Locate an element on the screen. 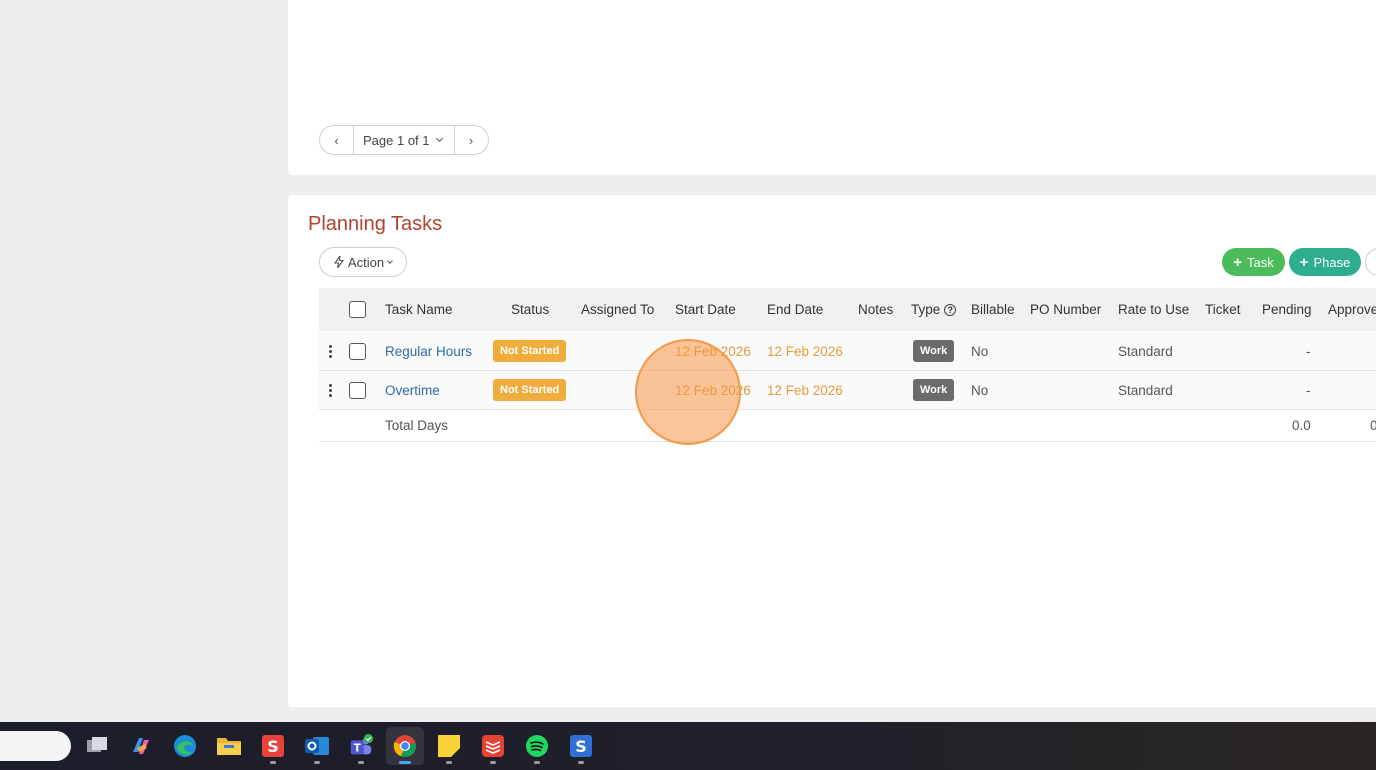 The height and width of the screenshot is (770, 1376). todoist-icon is located at coordinates (493, 746).